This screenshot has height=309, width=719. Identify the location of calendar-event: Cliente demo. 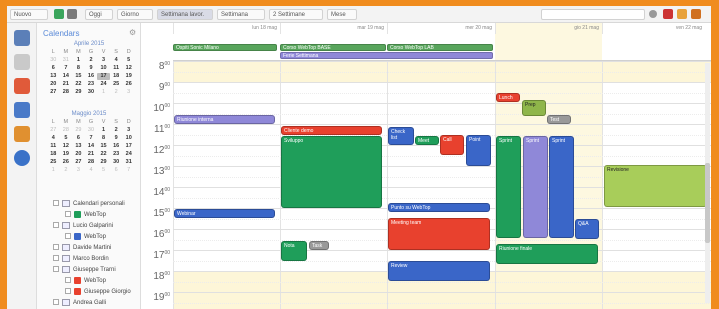
(331, 130).